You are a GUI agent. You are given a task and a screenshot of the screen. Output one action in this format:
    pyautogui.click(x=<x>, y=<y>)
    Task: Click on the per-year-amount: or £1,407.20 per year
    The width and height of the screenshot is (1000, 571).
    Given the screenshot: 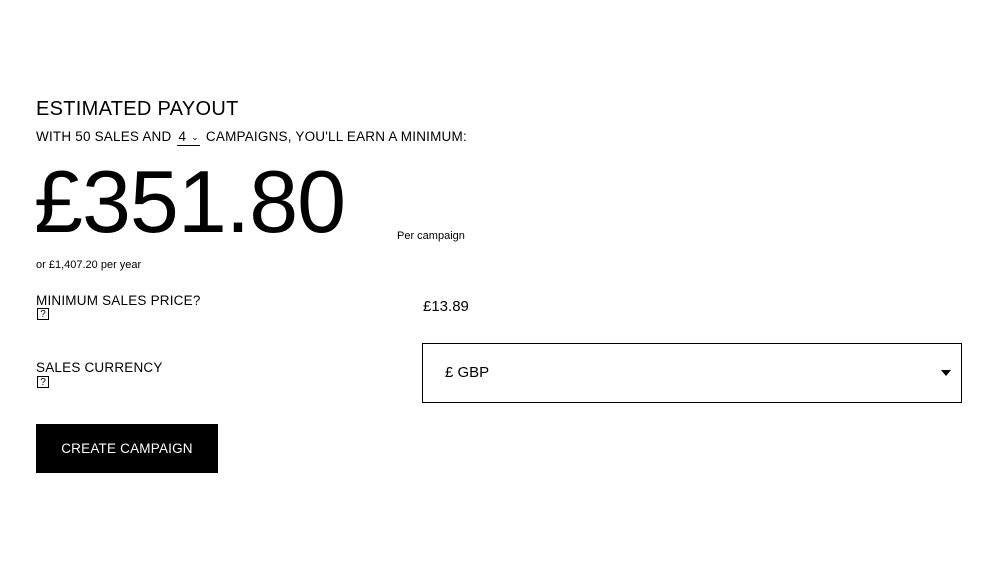 What is the action you would take?
    pyautogui.click(x=89, y=265)
    